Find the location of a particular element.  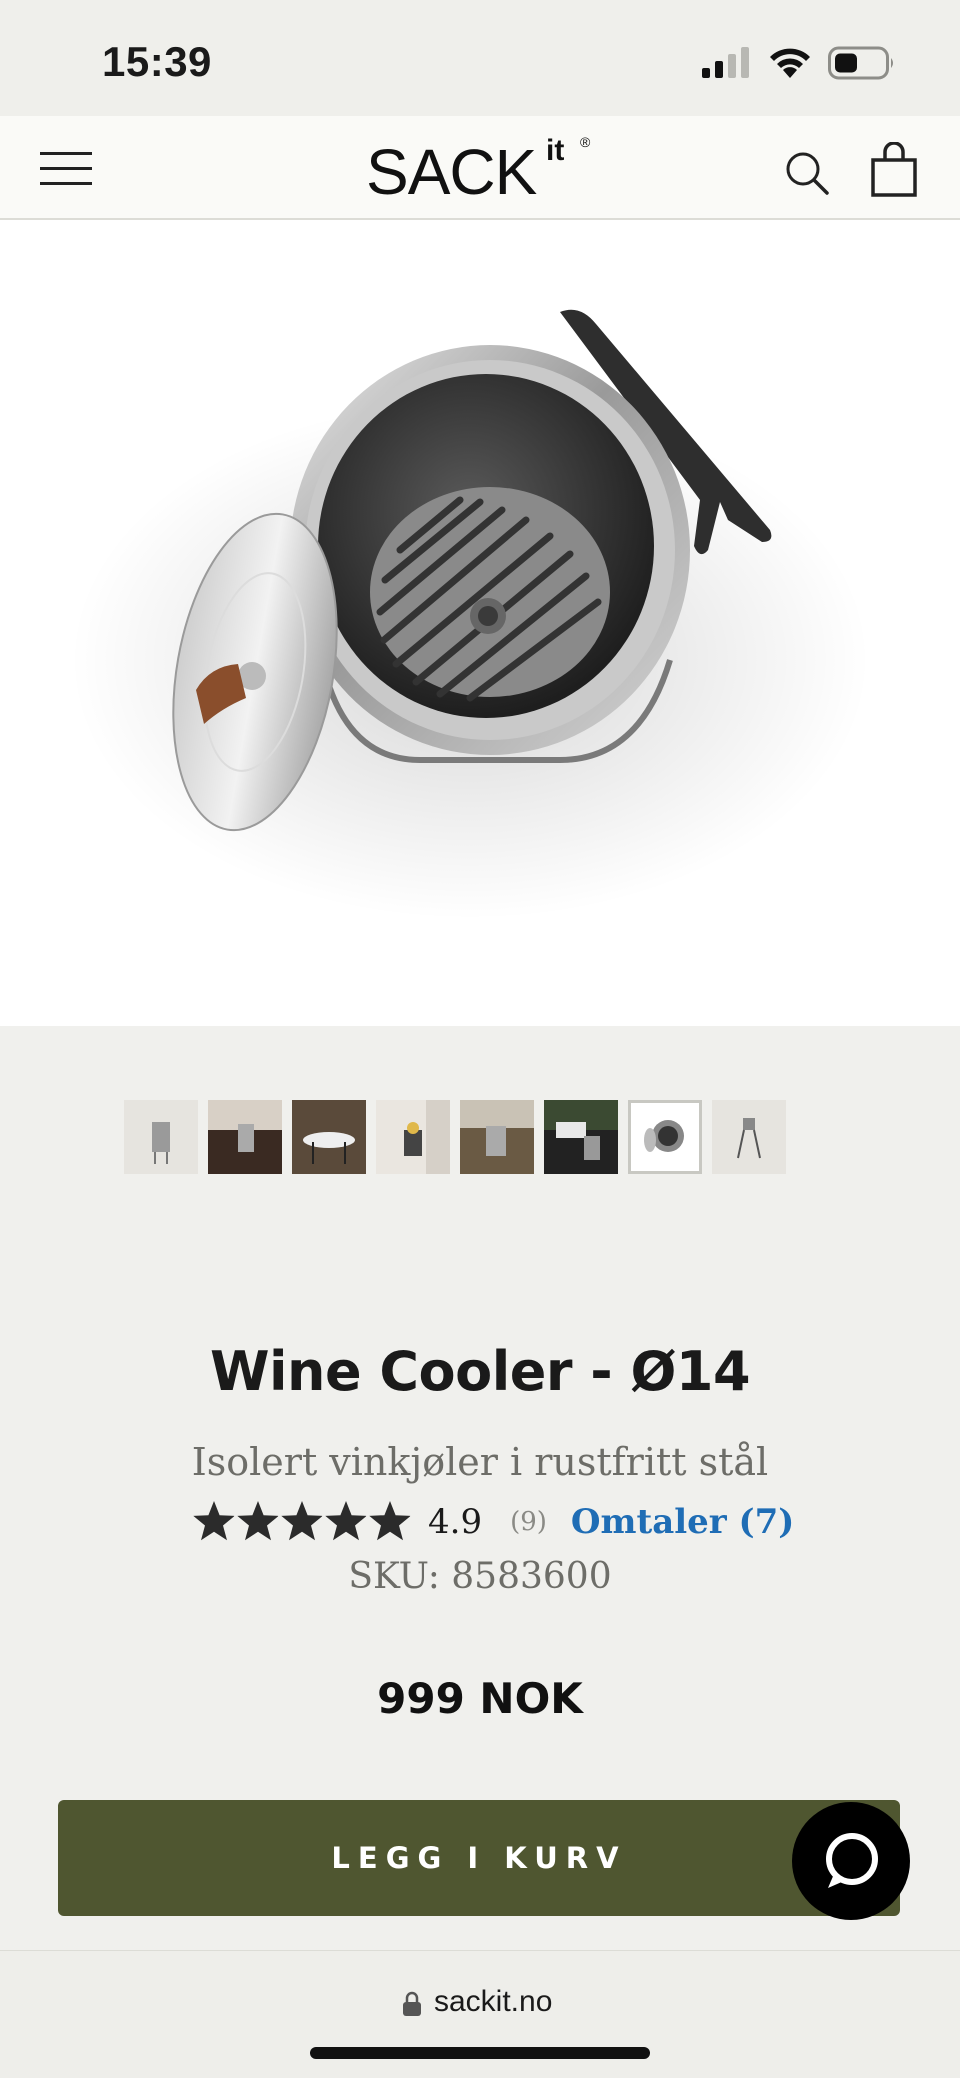

search-icon is located at coordinates (807, 173).